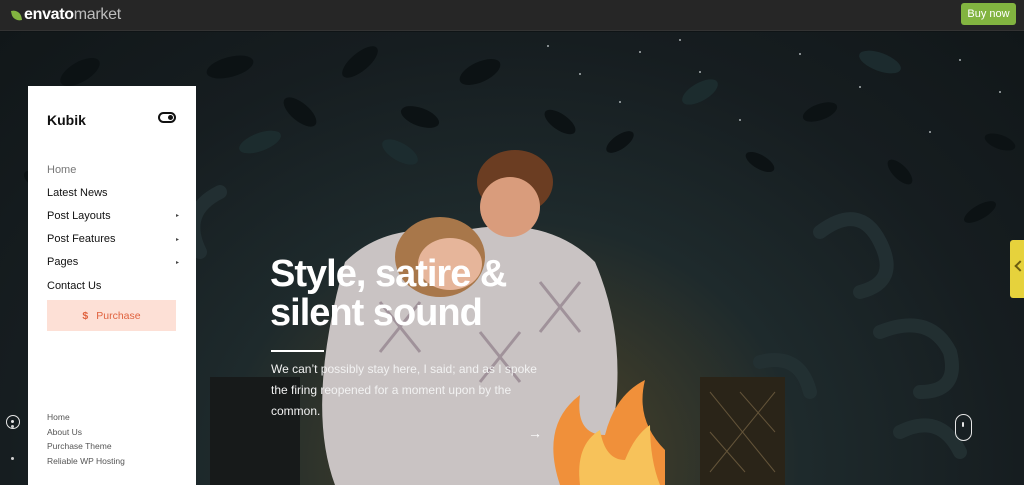 This screenshot has width=1024, height=485. What do you see at coordinates (118, 315) in the screenshot?
I see `purchase-label: Purchase` at bounding box center [118, 315].